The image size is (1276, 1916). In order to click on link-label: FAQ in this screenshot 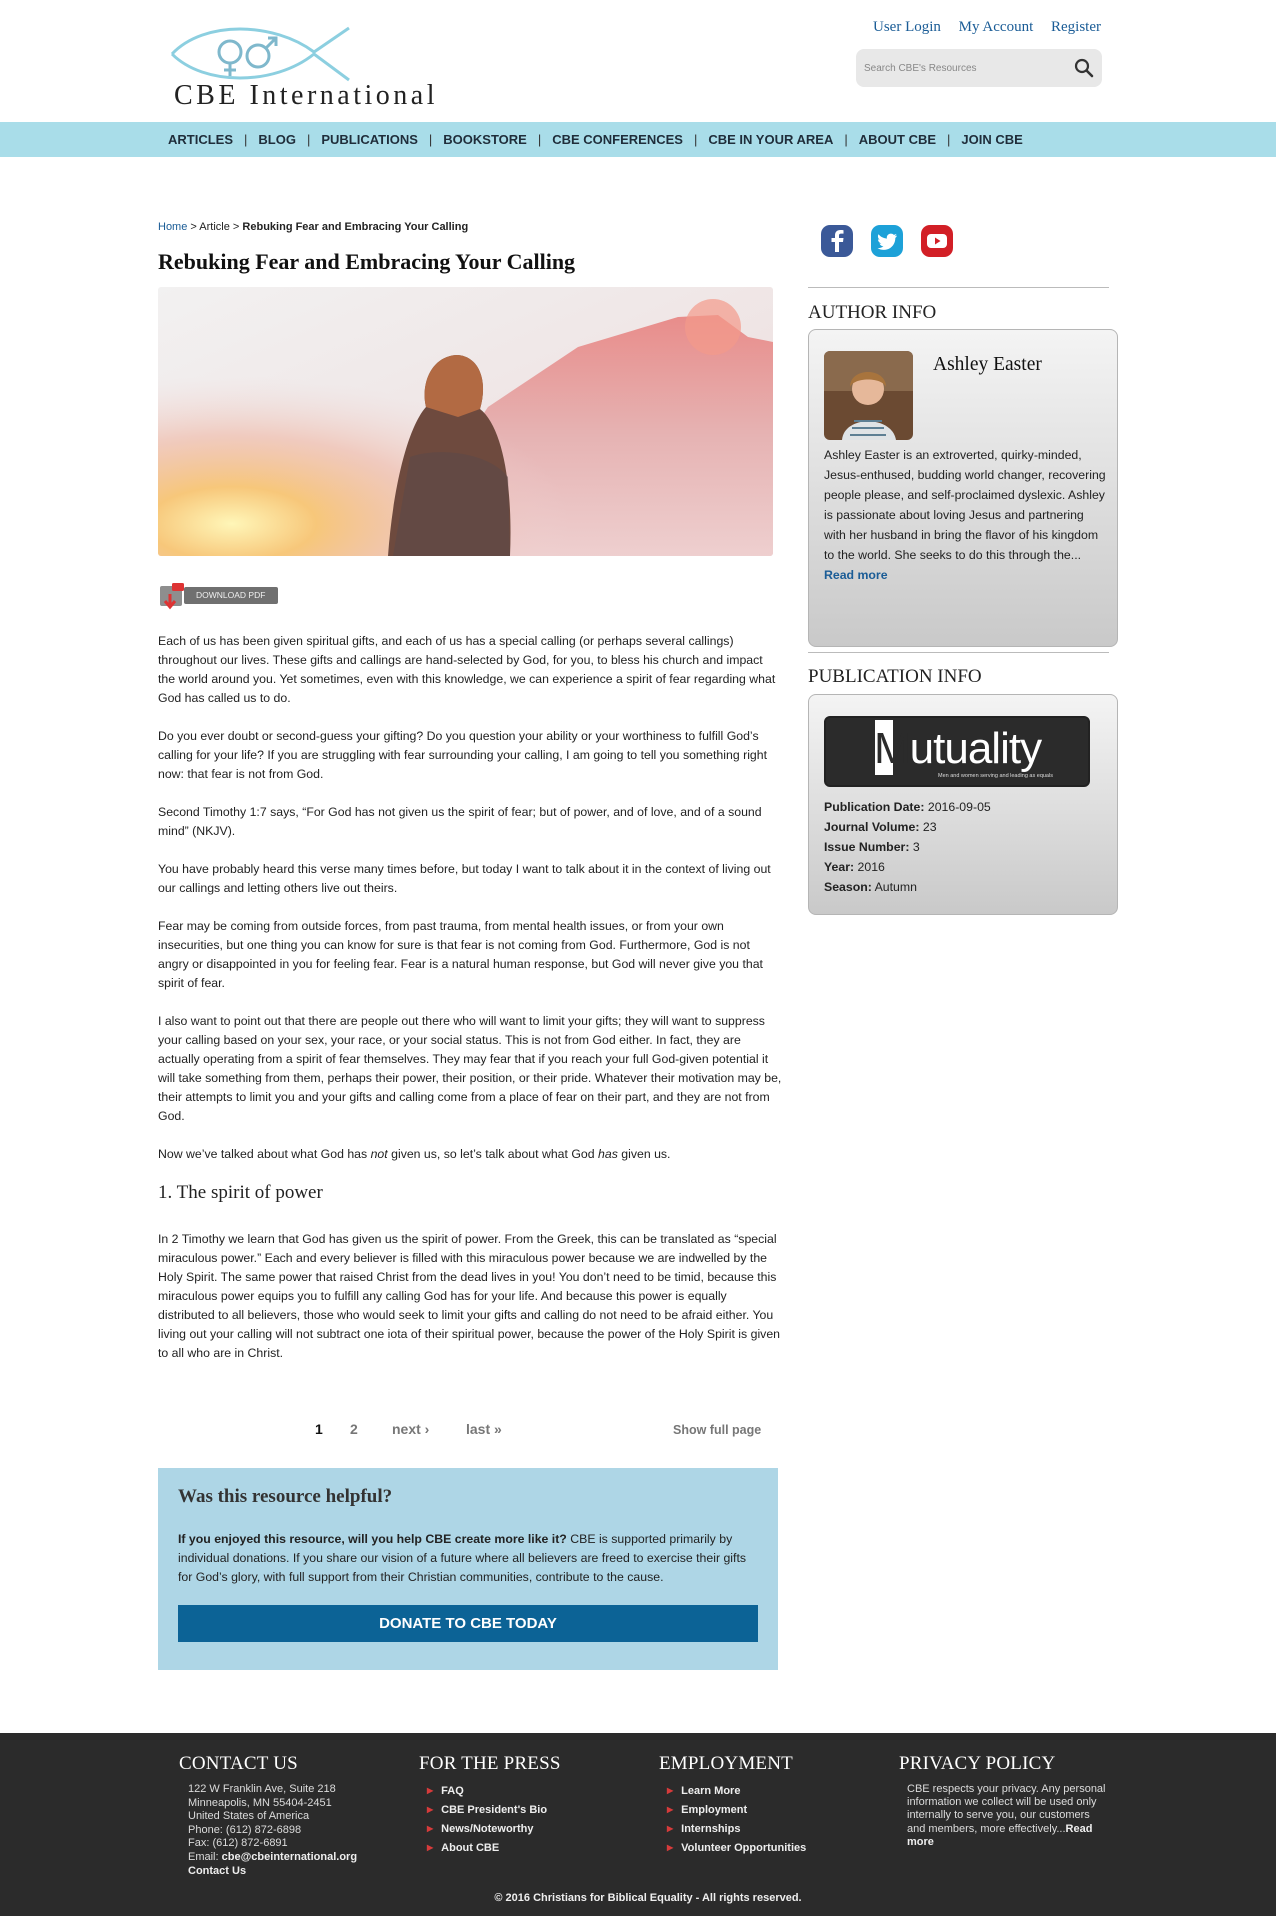, I will do `click(452, 1791)`.